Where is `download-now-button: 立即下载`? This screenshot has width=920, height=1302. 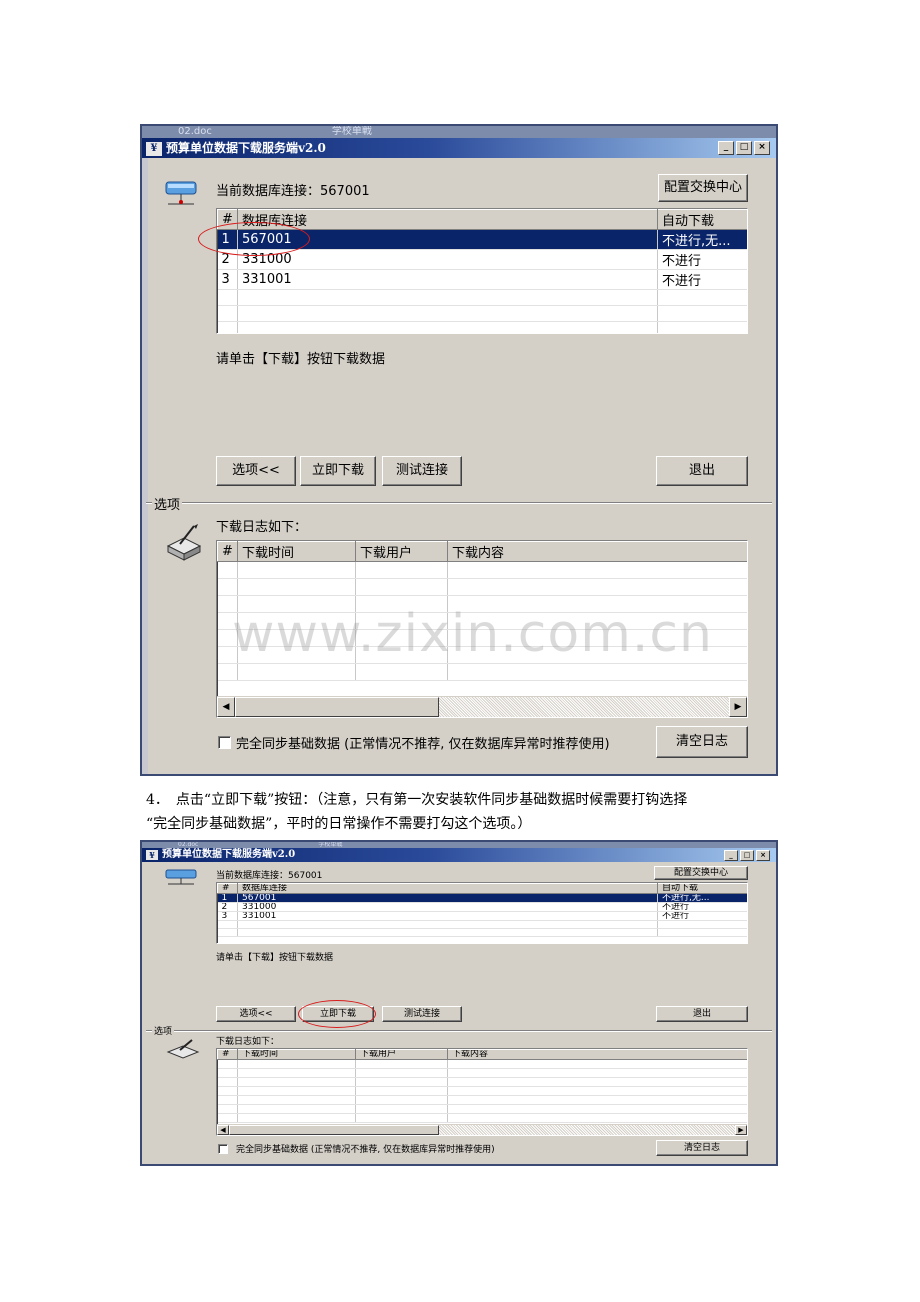
download-now-button: 立即下载 is located at coordinates (338, 471).